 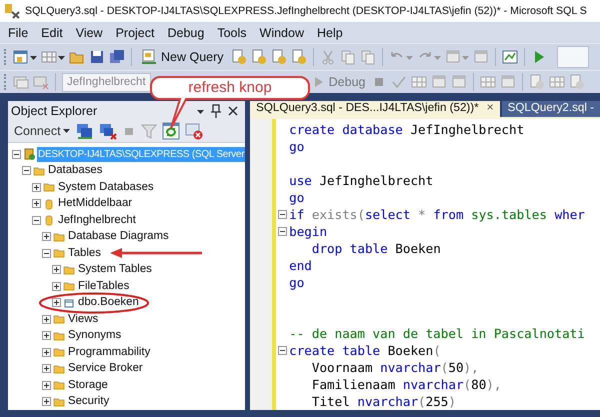 What do you see at coordinates (52, 33) in the screenshot?
I see `menu-item: Edit` at bounding box center [52, 33].